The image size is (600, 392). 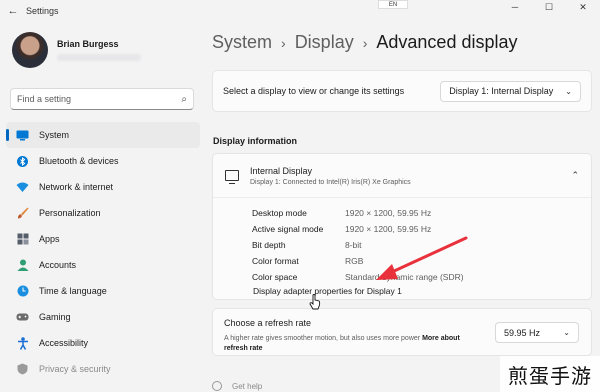 What do you see at coordinates (522, 332) in the screenshot?
I see `refresh-rate-value: 59.95 Hz` at bounding box center [522, 332].